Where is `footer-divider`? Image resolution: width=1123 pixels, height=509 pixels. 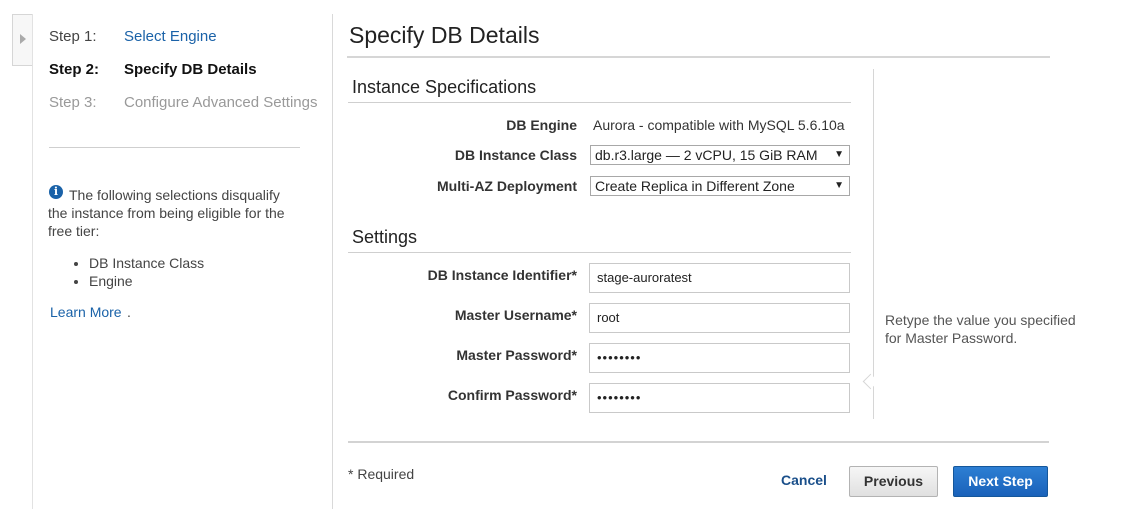
footer-divider is located at coordinates (698, 442).